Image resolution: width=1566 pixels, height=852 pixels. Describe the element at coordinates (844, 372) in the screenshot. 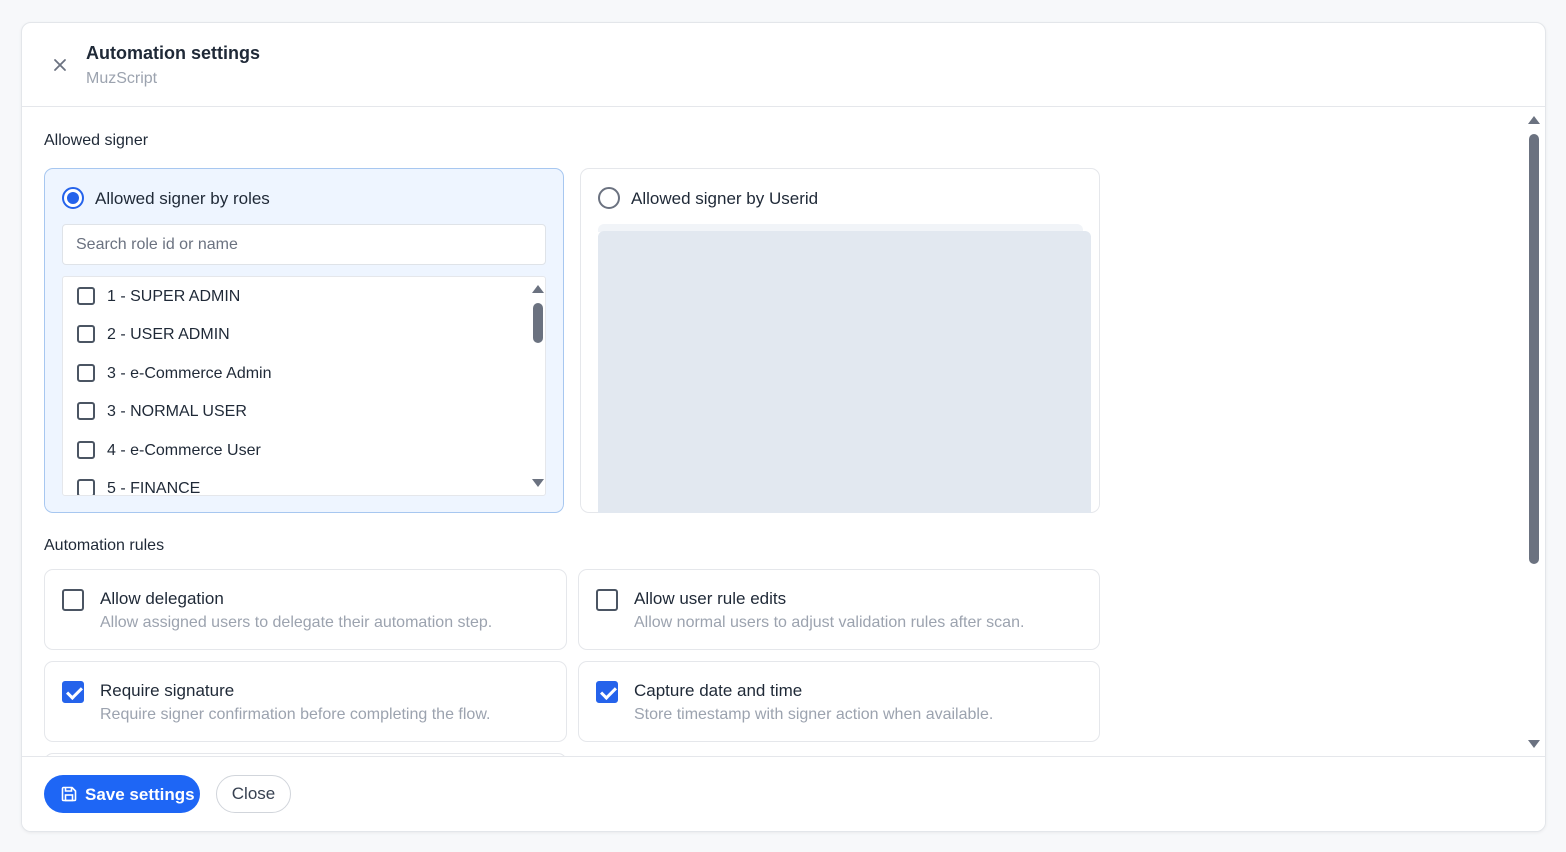

I see `userid-panel-placeholder` at that location.